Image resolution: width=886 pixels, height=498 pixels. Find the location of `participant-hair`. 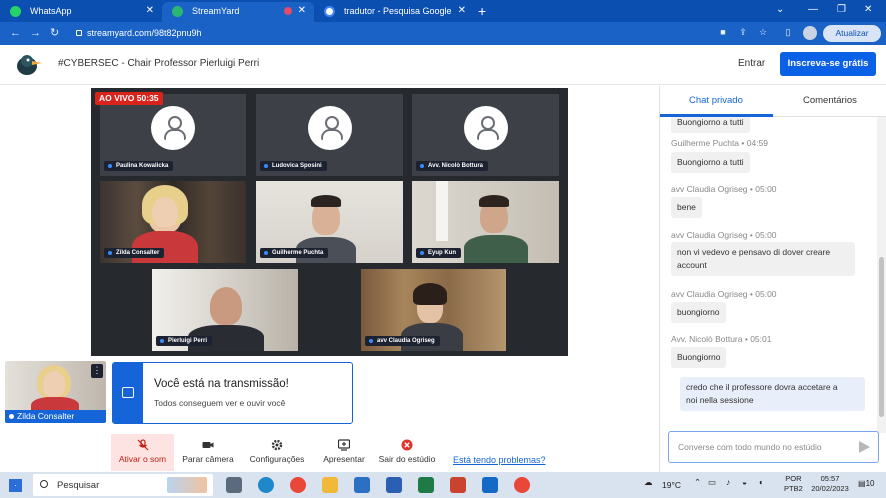

participant-hair is located at coordinates (326, 201).